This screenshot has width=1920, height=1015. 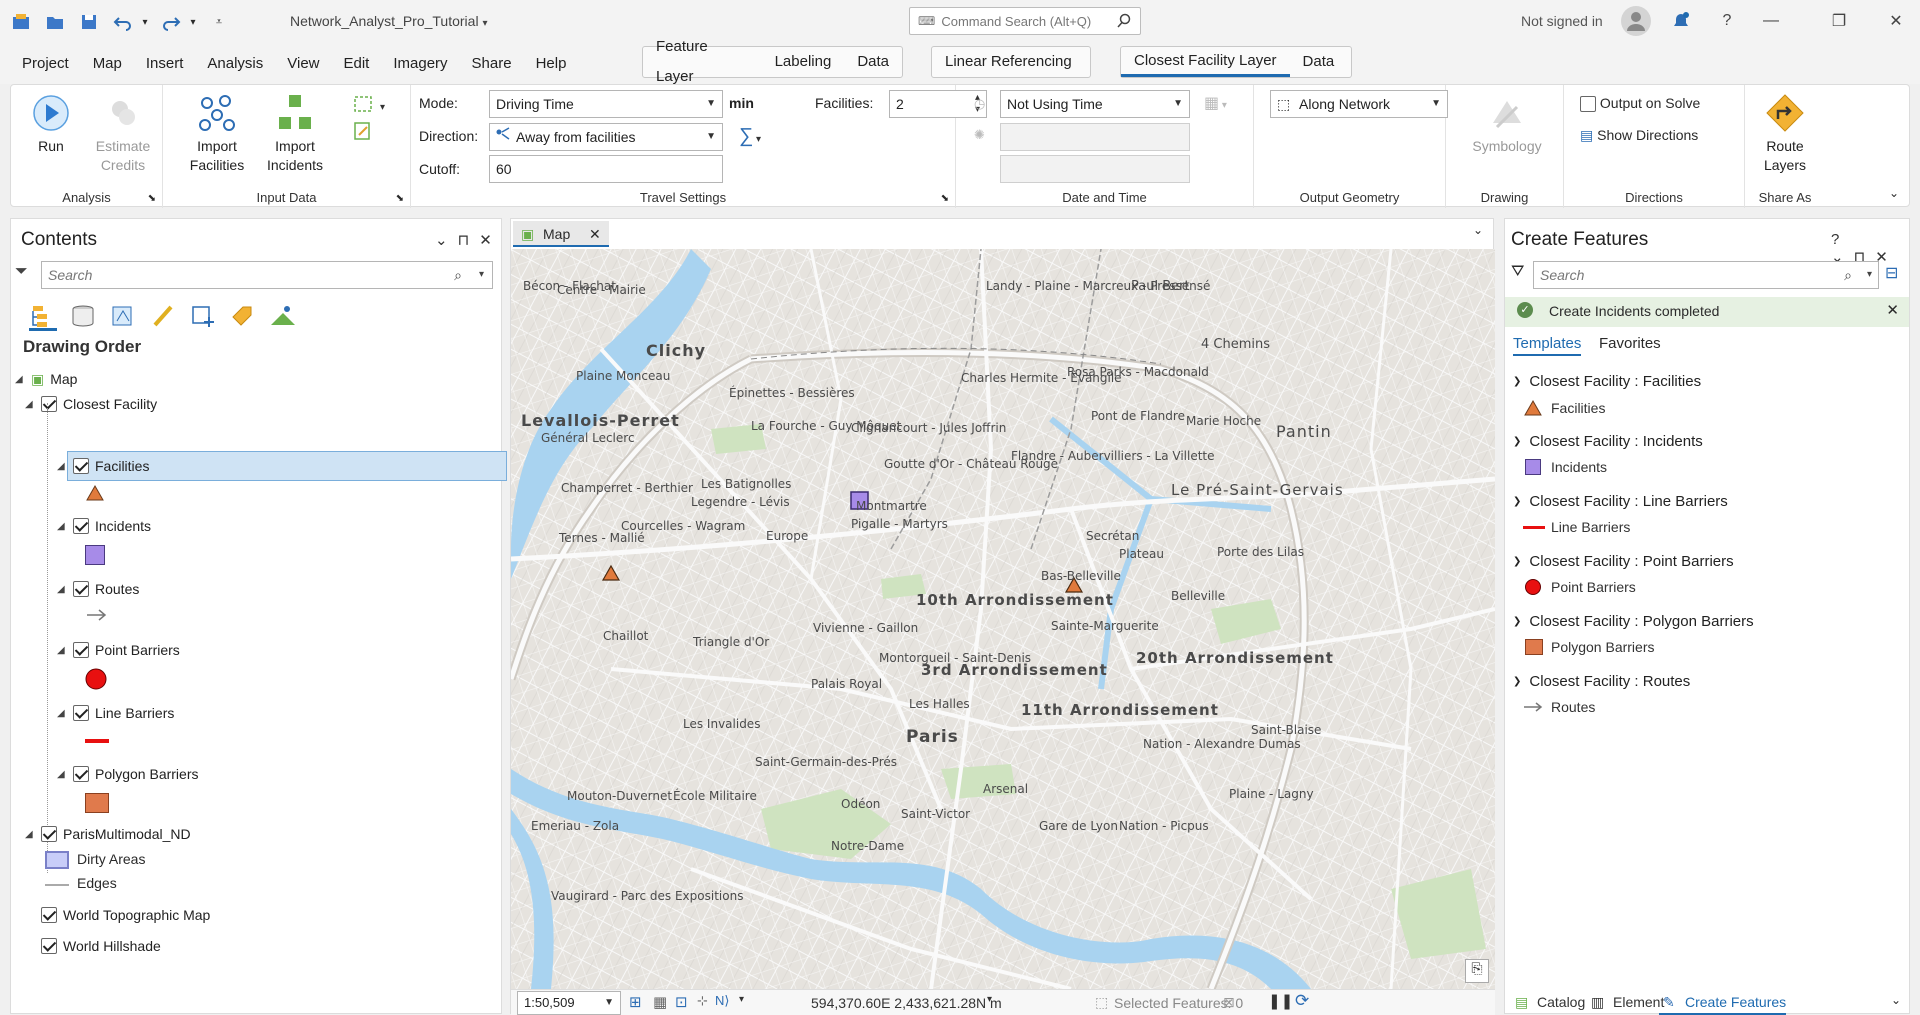 I want to click on edit-locations-icon, so click(x=363, y=131).